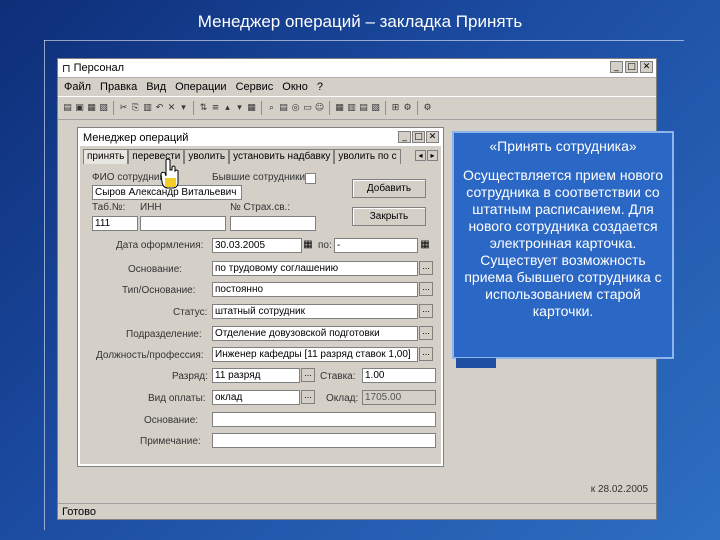 This screenshot has height=540, width=720. I want to click on former-employees-label: Бывшие сотрудники, so click(259, 177).